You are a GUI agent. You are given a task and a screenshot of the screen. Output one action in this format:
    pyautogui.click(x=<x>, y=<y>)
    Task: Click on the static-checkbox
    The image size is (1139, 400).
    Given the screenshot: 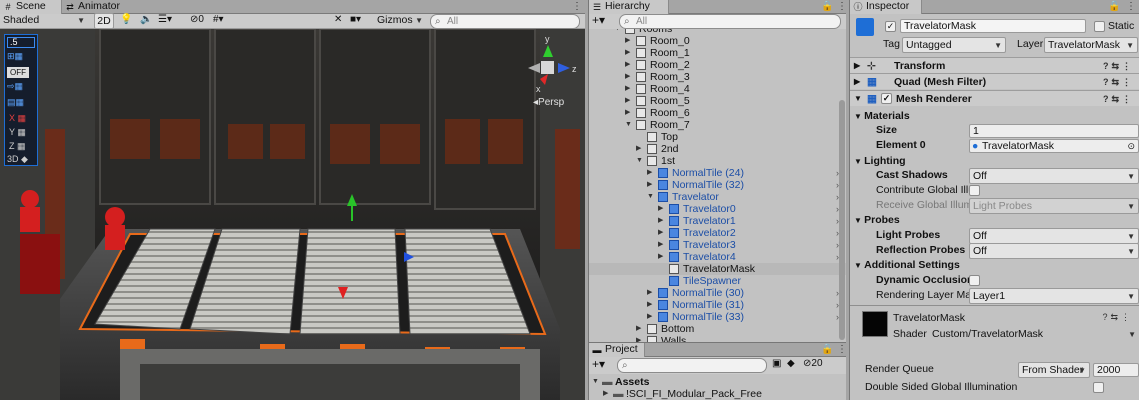 What is the action you would take?
    pyautogui.click(x=1099, y=26)
    